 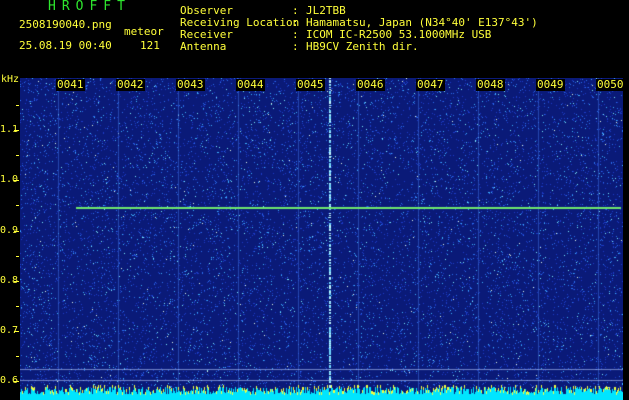 What do you see at coordinates (150, 45) in the screenshot?
I see `meteor-count: 121` at bounding box center [150, 45].